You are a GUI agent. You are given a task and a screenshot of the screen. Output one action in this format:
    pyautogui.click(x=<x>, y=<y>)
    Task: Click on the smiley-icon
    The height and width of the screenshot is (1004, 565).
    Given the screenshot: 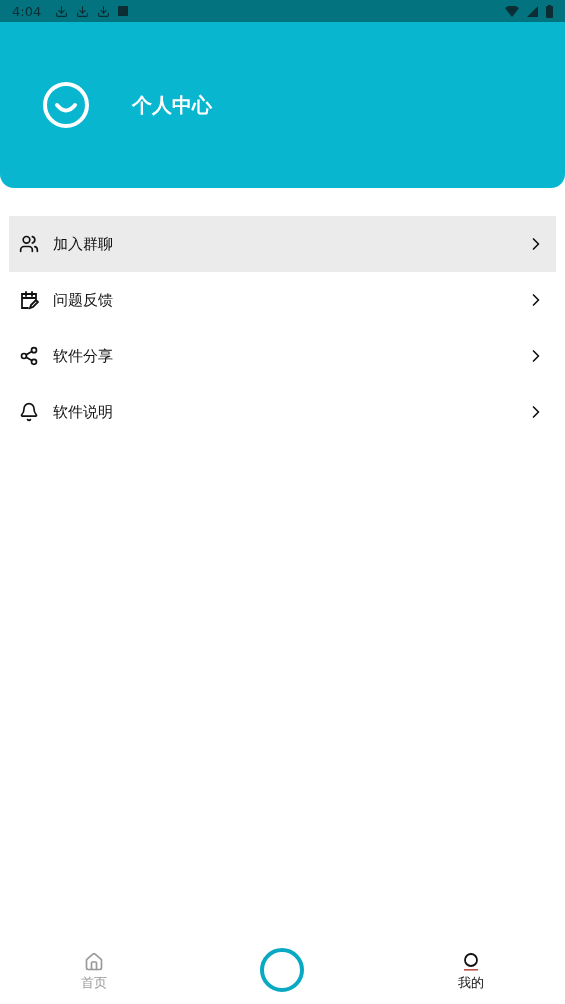 What is the action you would take?
    pyautogui.click(x=66, y=105)
    